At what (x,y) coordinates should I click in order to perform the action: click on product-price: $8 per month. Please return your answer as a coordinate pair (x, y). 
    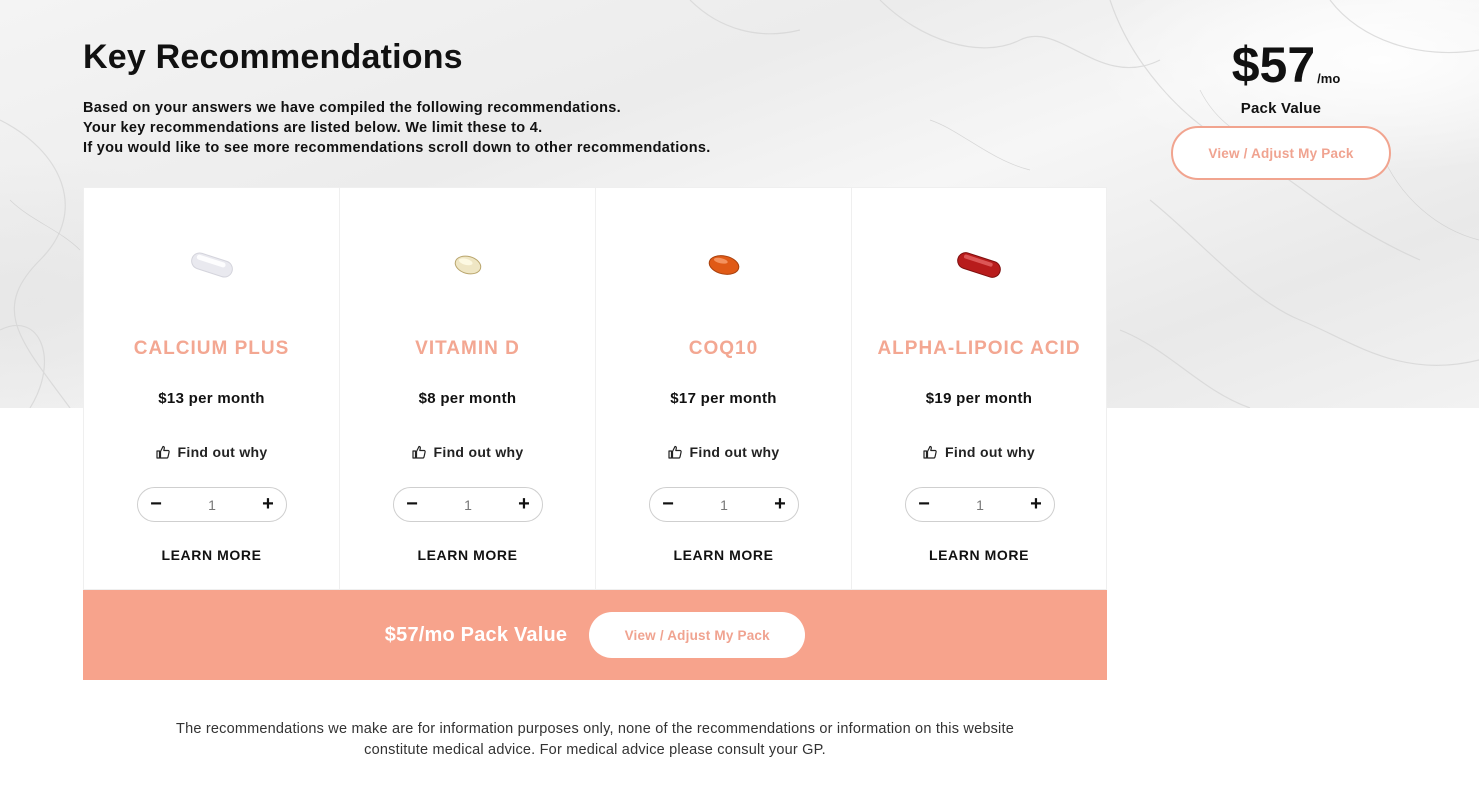
    Looking at the image, I should click on (467, 398).